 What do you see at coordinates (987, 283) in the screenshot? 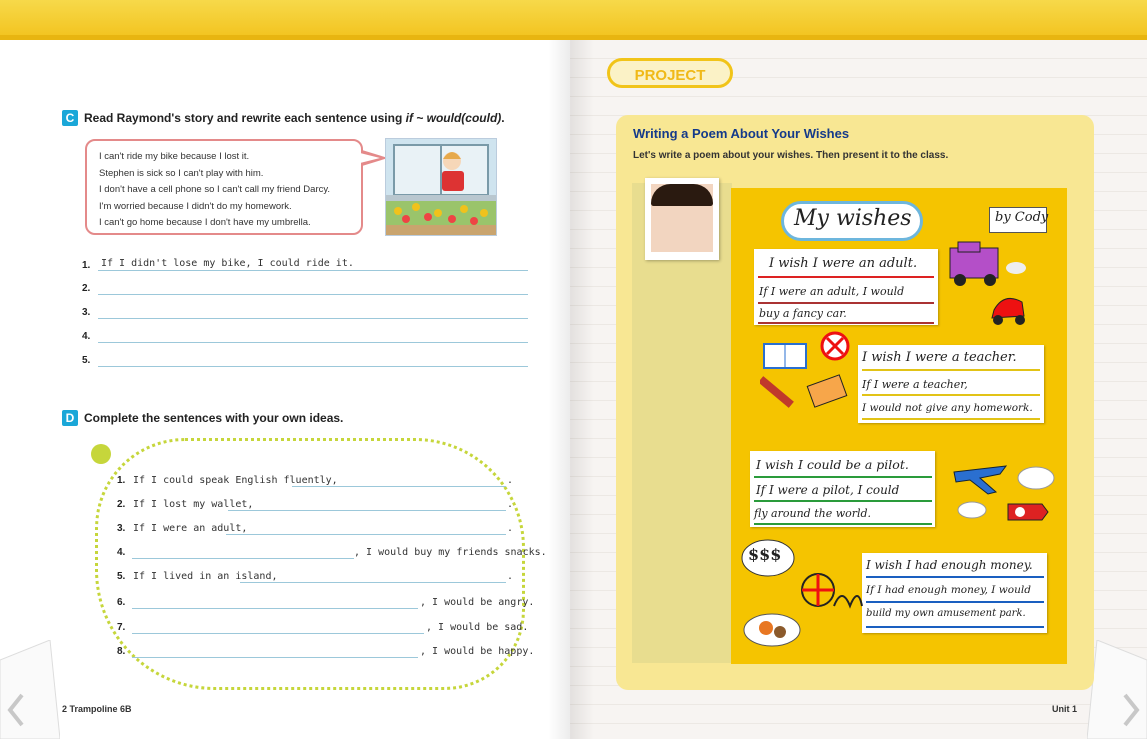
I see `car-doodles` at bounding box center [987, 283].